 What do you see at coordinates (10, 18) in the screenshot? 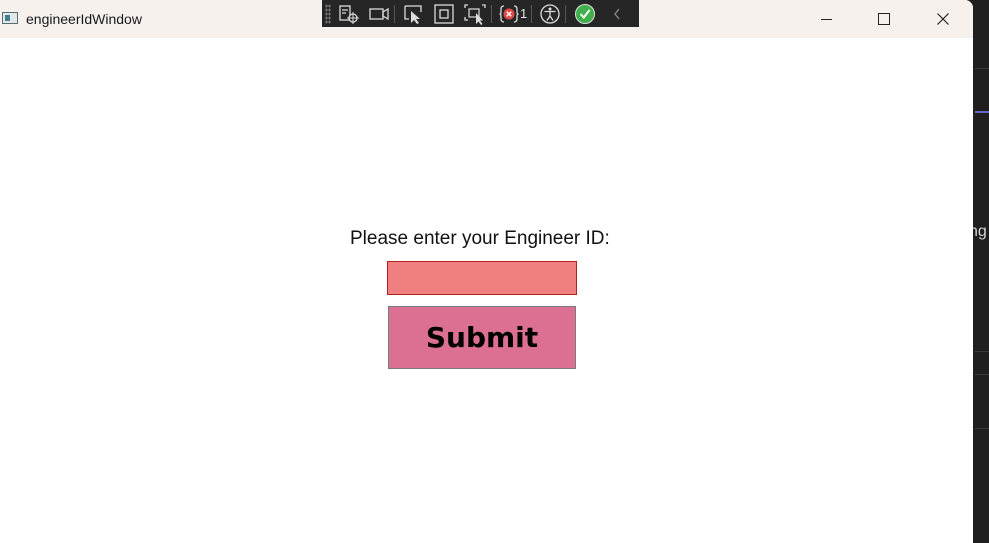
I see `app-icon` at bounding box center [10, 18].